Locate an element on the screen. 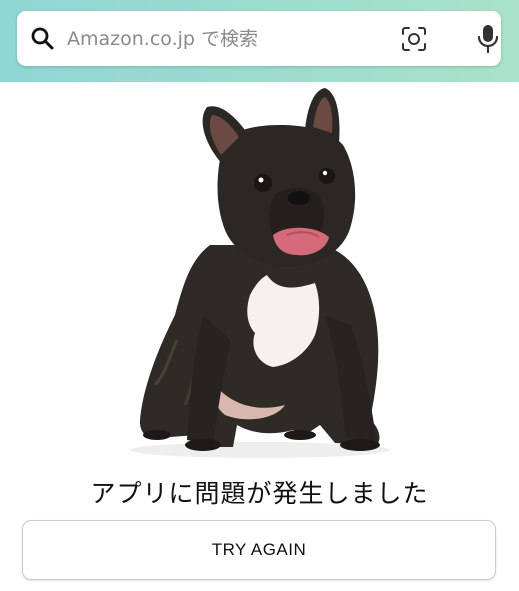 The image size is (519, 591). search-bar is located at coordinates (259, 38).